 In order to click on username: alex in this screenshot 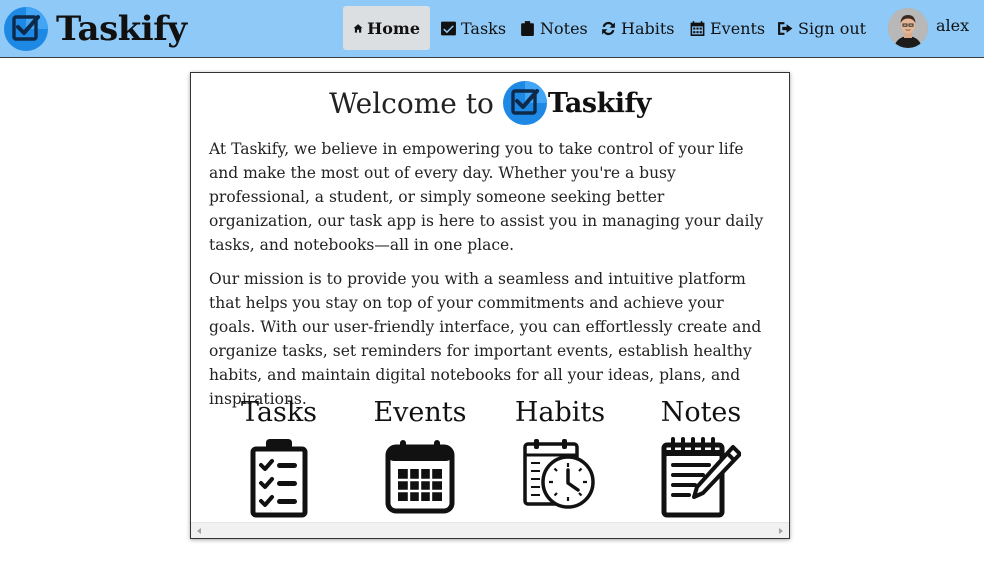, I will do `click(952, 25)`.